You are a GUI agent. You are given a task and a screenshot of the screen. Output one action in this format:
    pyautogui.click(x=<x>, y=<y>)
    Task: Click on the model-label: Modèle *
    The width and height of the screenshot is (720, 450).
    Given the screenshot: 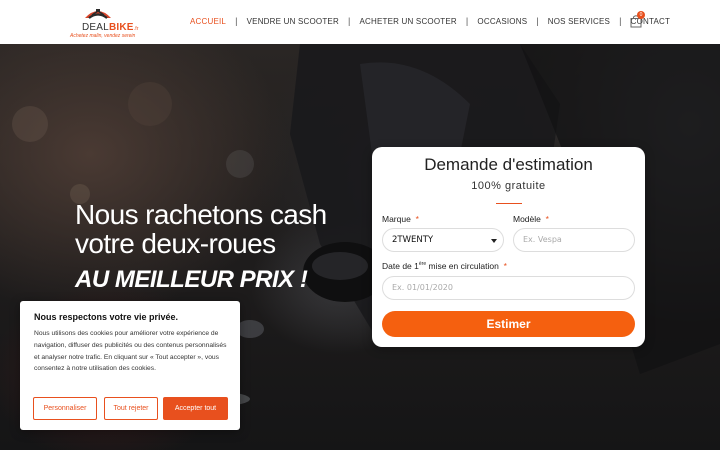 What is the action you would take?
    pyautogui.click(x=531, y=219)
    